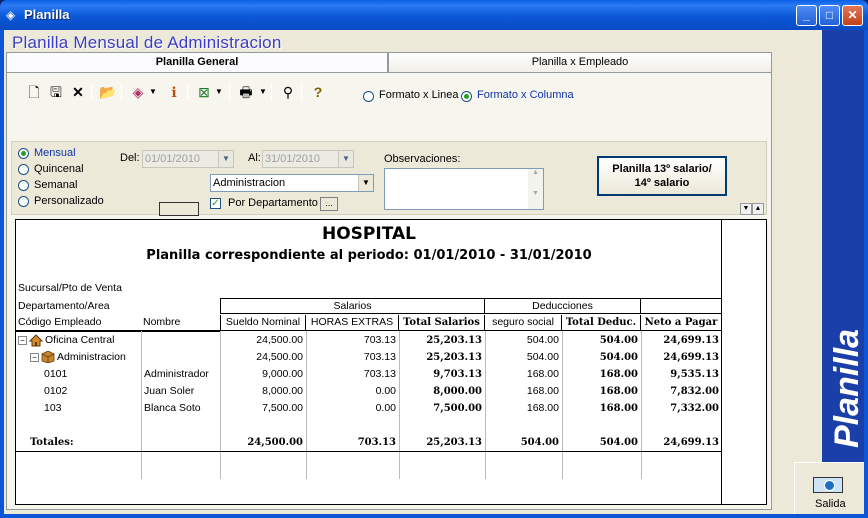 Image resolution: width=868 pixels, height=518 pixels. Describe the element at coordinates (454, 442) in the screenshot. I see `total-salarios: 25,203.13` at that location.